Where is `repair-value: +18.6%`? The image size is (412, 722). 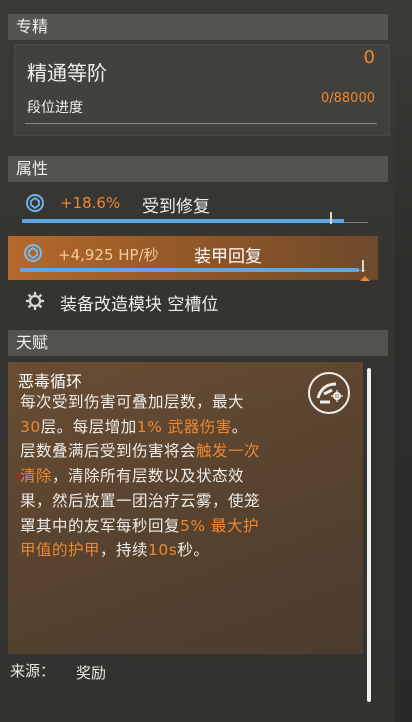 repair-value: +18.6% is located at coordinates (90, 203).